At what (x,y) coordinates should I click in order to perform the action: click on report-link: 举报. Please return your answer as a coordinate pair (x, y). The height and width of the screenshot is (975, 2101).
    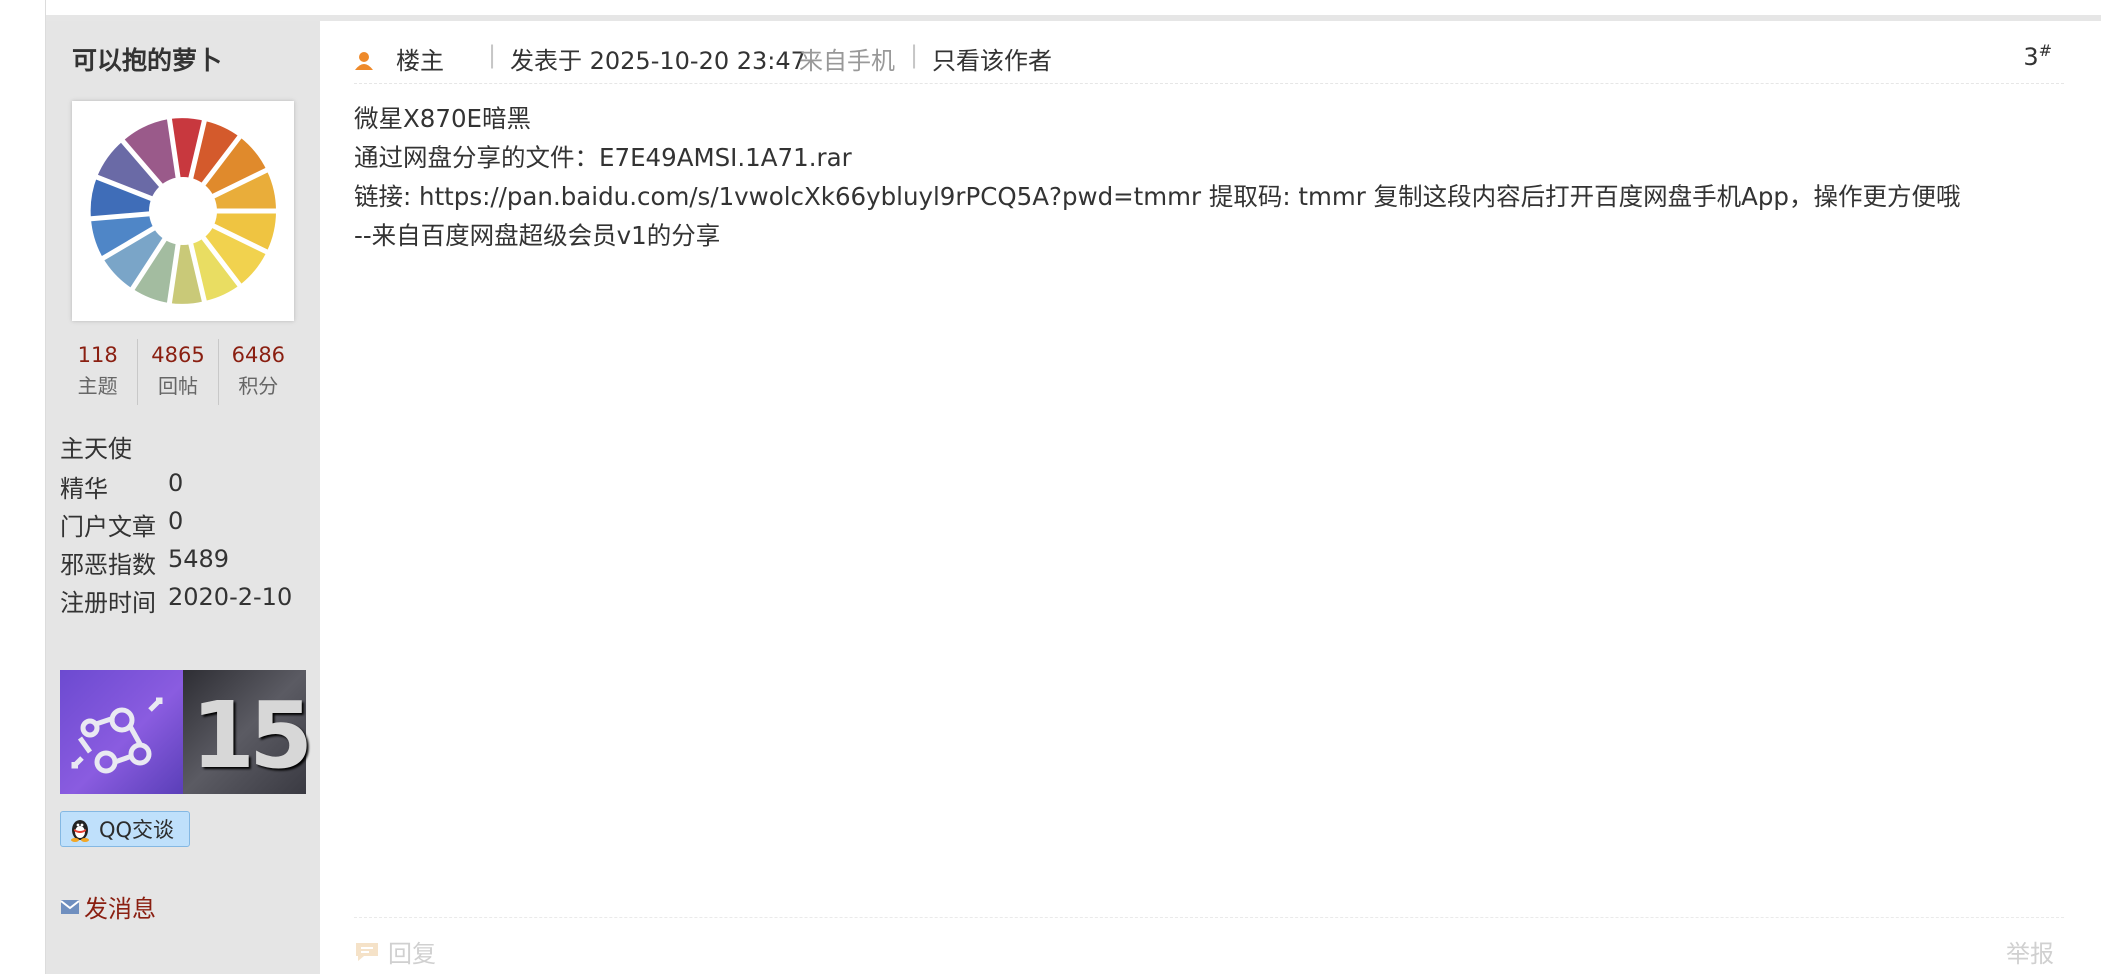
    Looking at the image, I should click on (2030, 951).